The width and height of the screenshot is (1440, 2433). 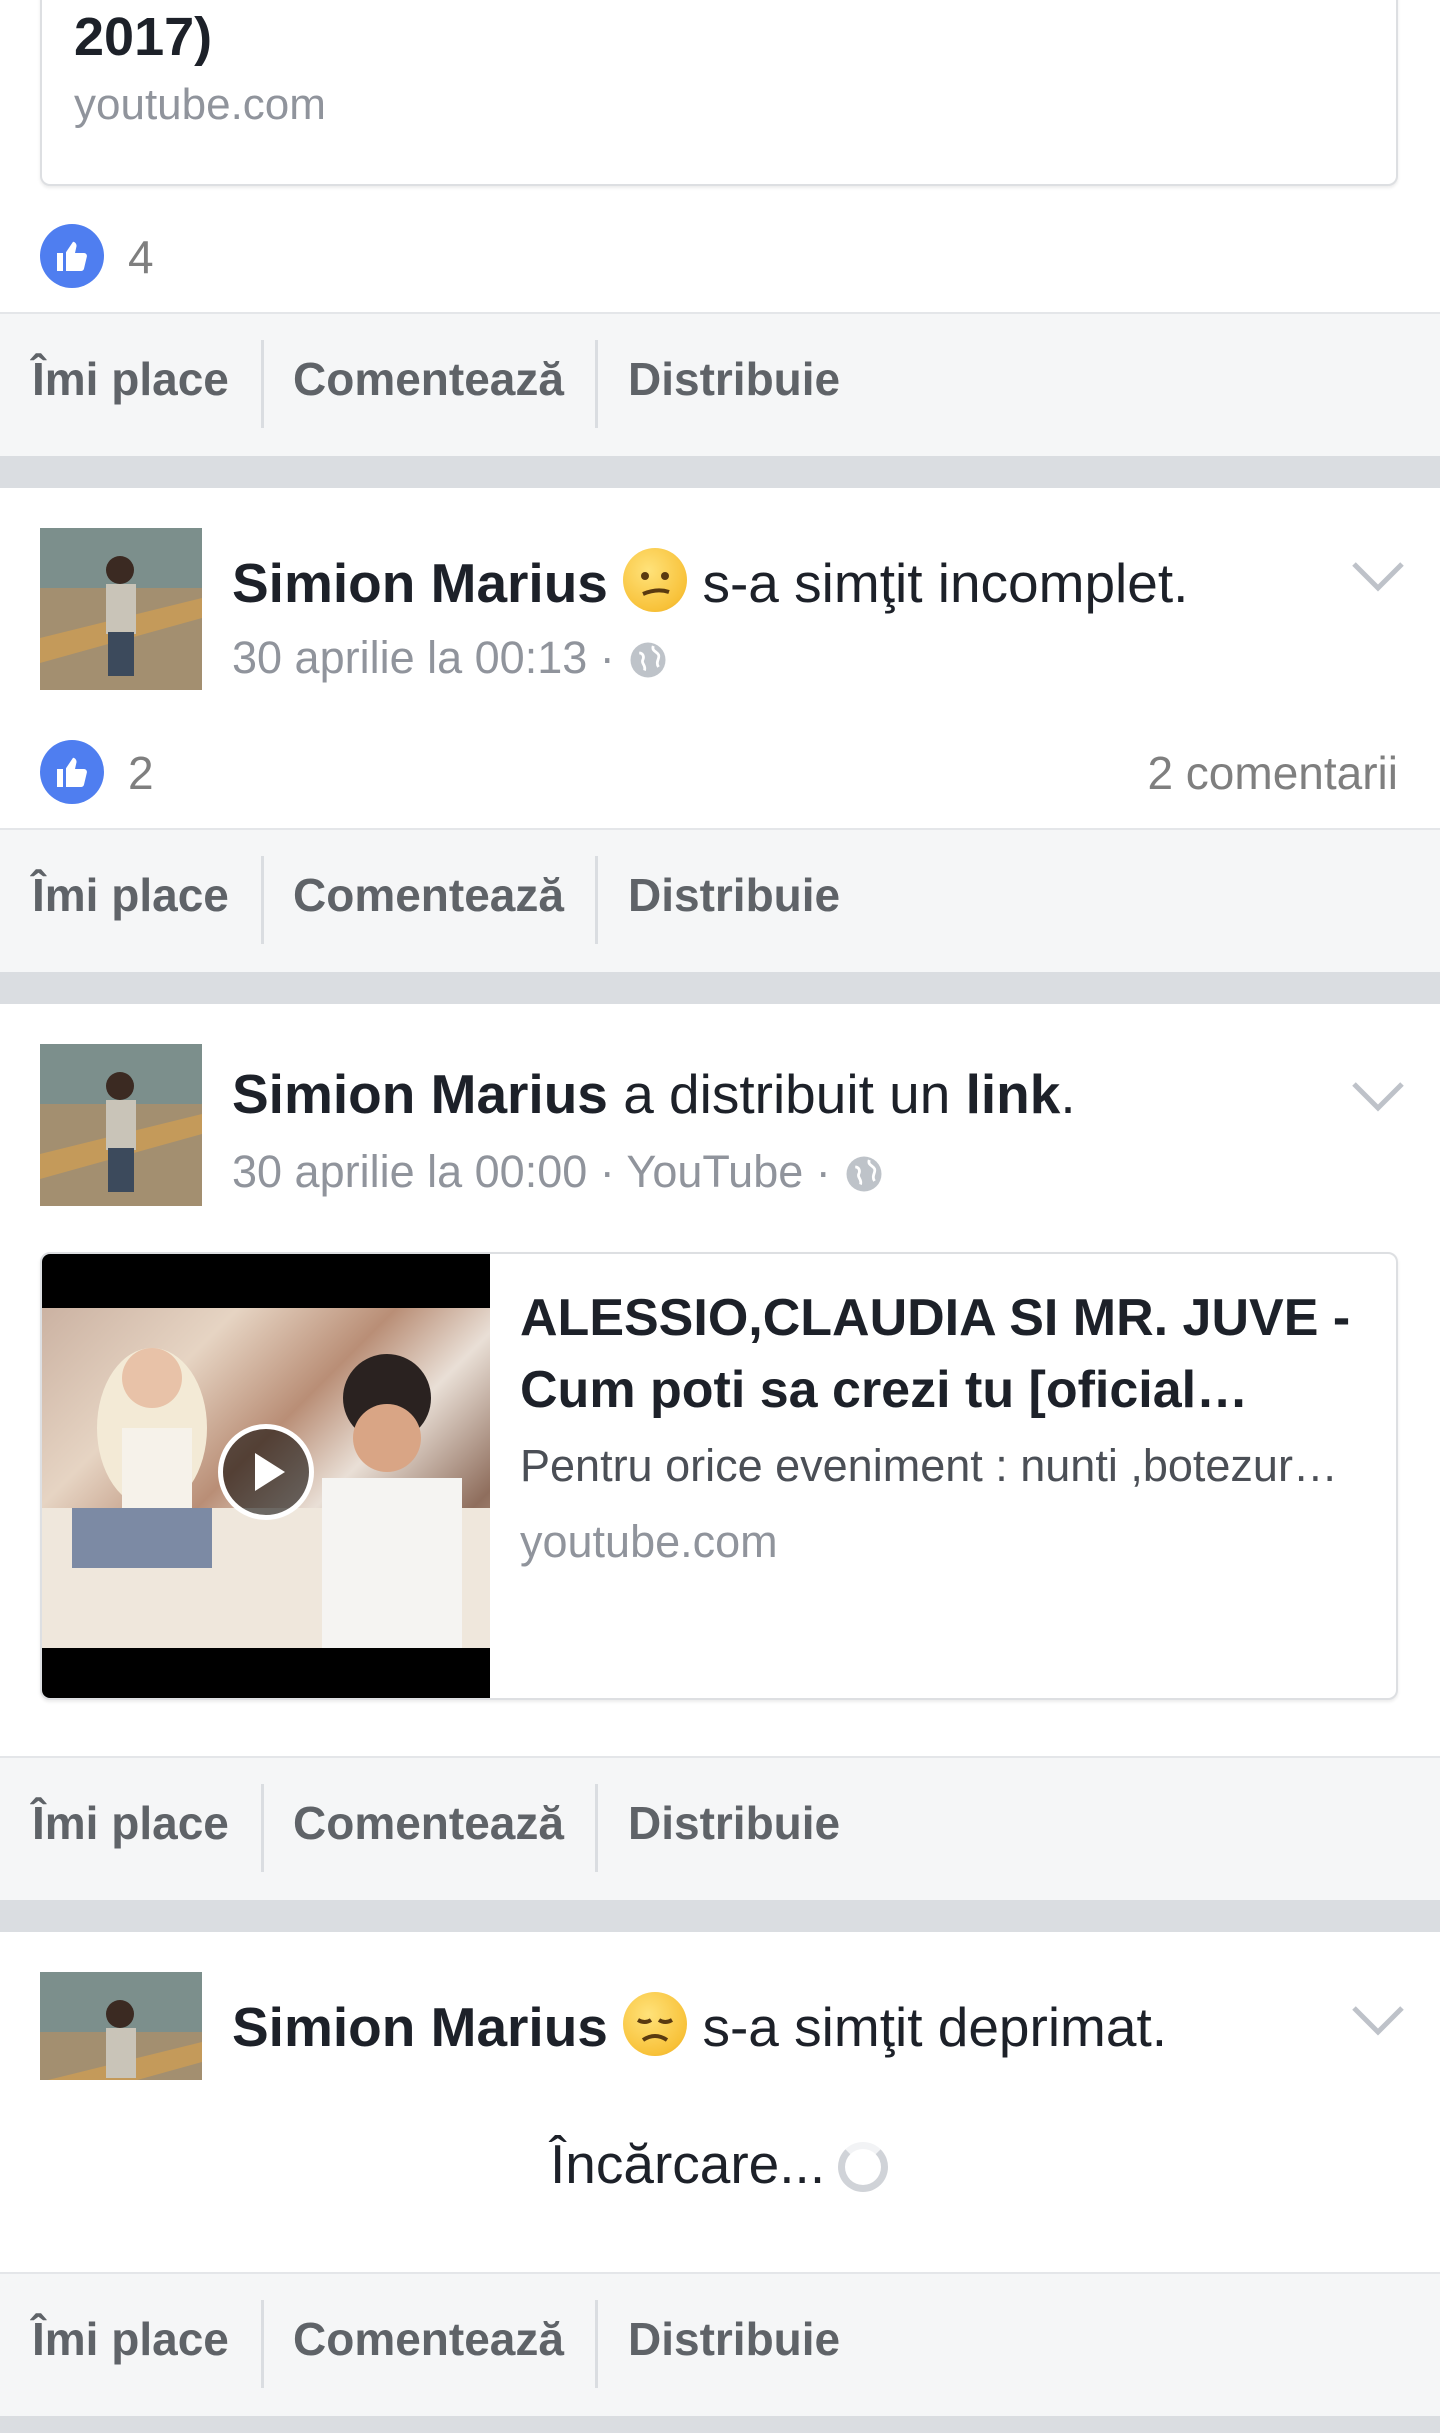 I want to click on sad-face-icon, so click(x=655, y=2024).